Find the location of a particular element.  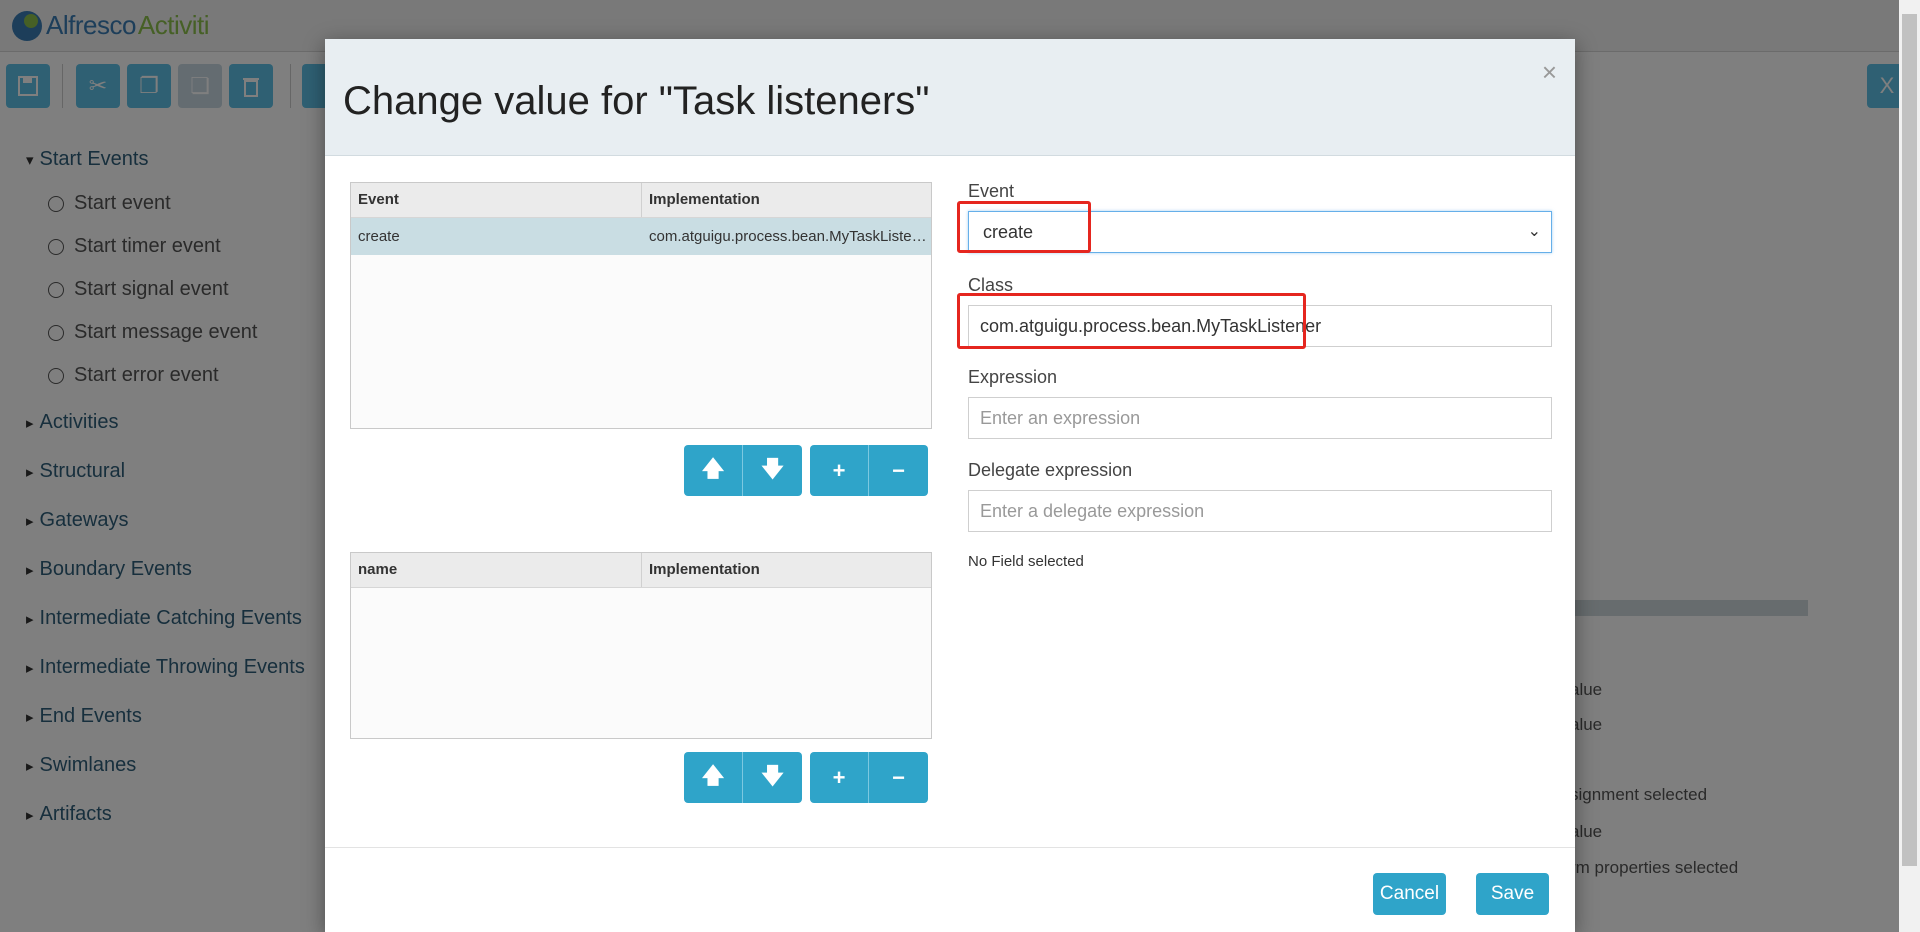

listener-edit-buttons: + − is located at coordinates (869, 470).